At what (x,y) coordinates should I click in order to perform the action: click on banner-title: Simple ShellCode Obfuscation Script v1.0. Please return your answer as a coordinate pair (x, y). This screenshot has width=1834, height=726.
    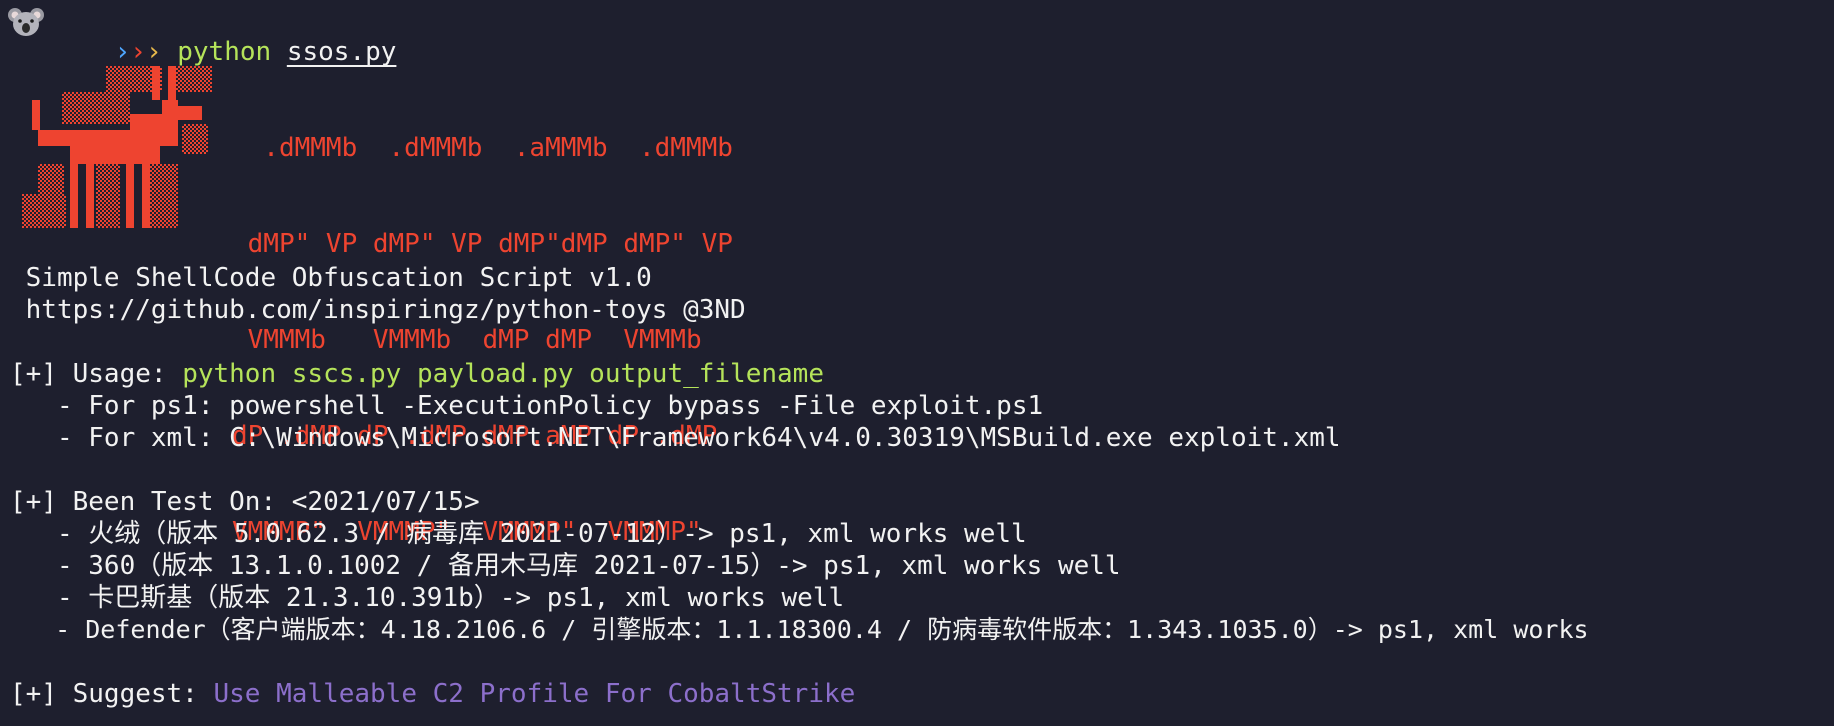
    Looking at the image, I should click on (331, 278).